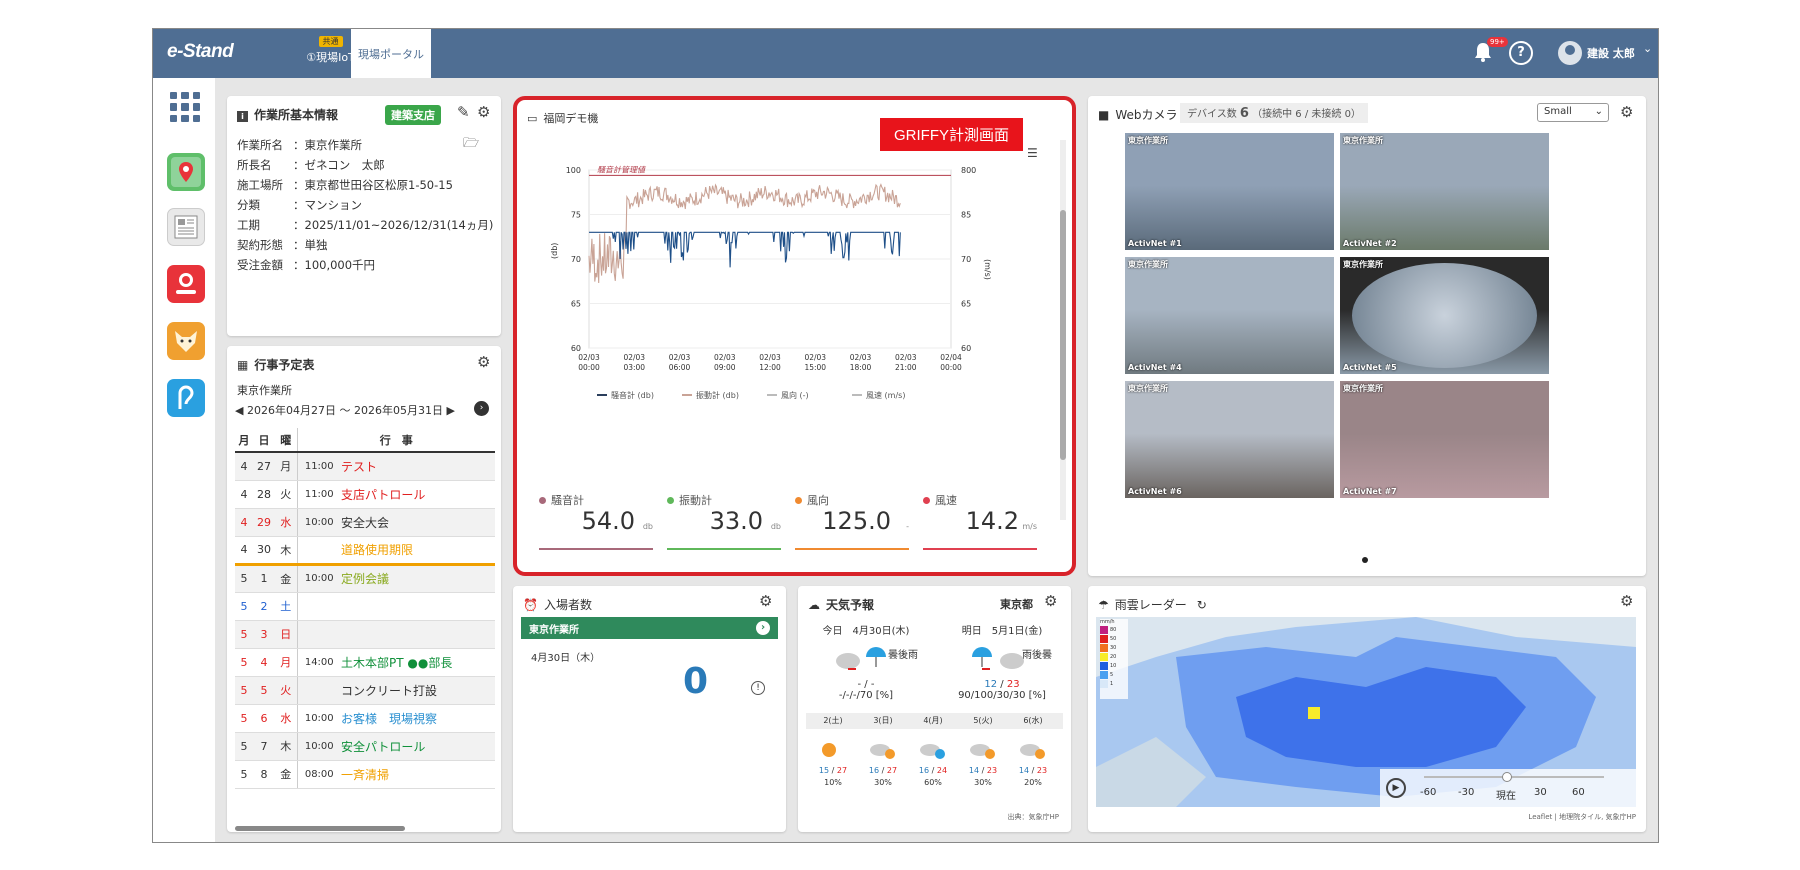  What do you see at coordinates (471, 145) in the screenshot?
I see `folder-open-icon: 🗁` at bounding box center [471, 145].